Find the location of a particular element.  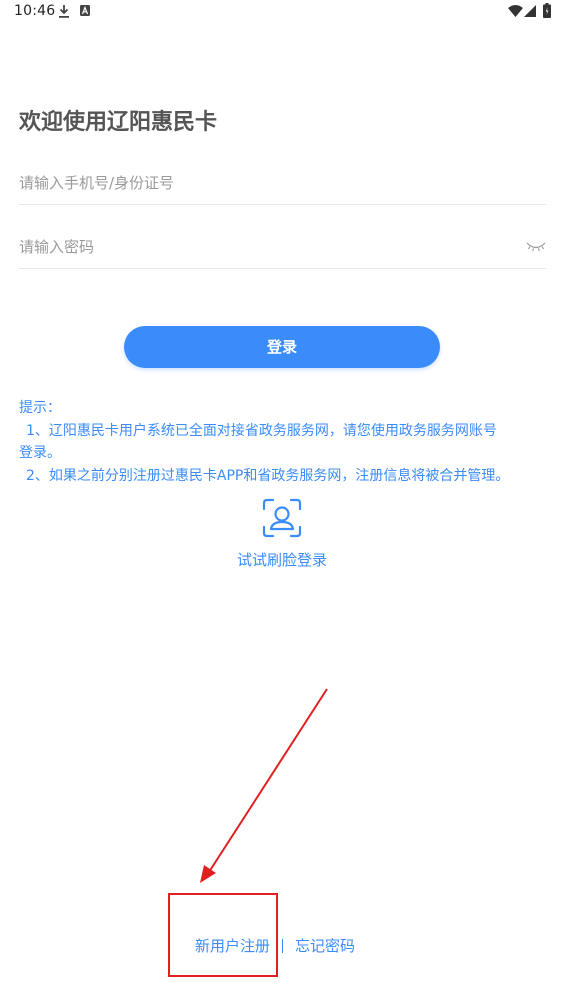

password-field is located at coordinates (282, 248).